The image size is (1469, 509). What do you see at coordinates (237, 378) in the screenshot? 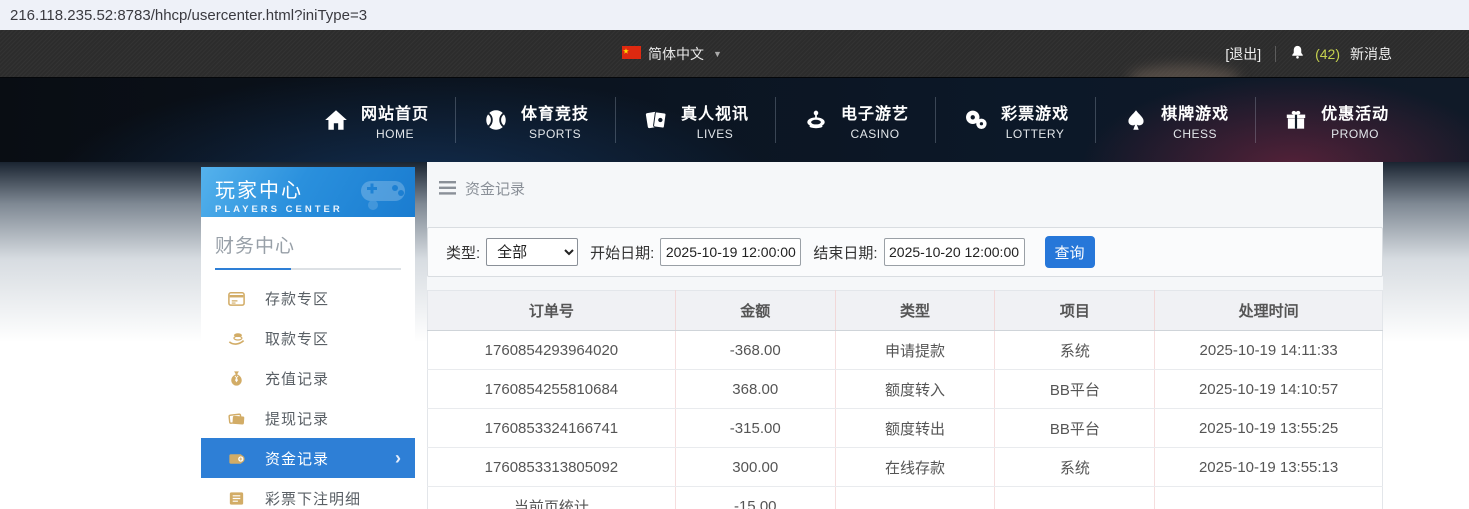
I see `recharge-record-icon` at bounding box center [237, 378].